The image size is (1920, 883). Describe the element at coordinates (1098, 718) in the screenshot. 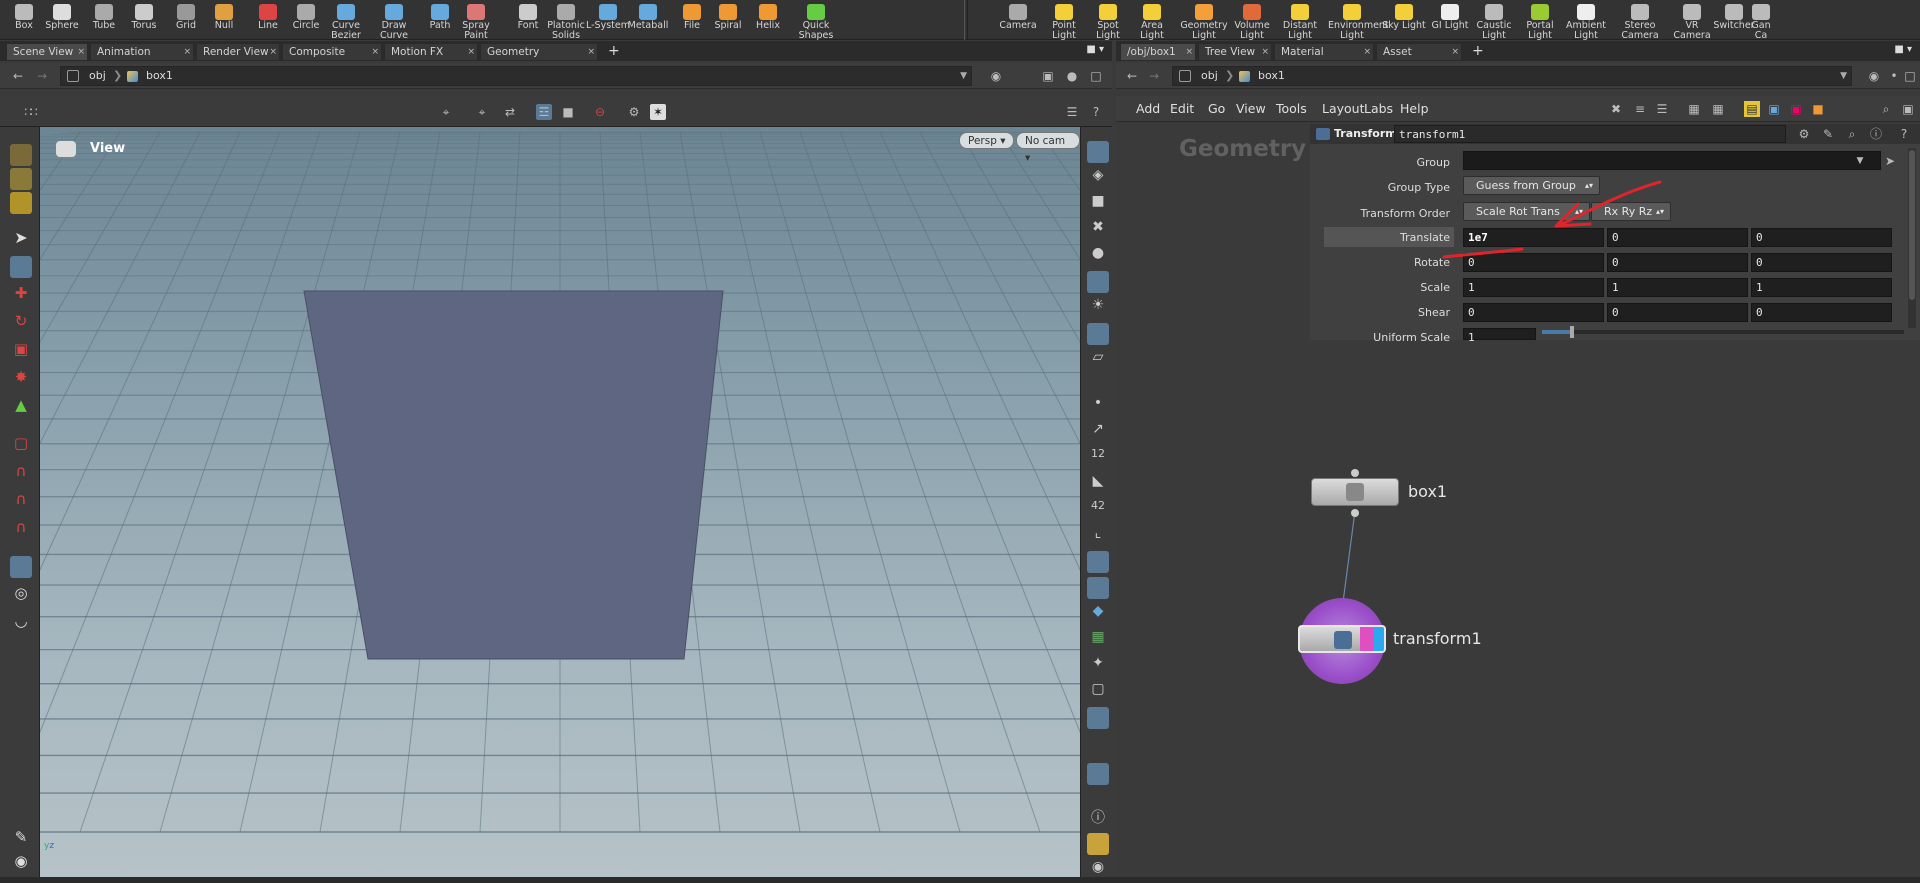

I see `background-icon` at that location.